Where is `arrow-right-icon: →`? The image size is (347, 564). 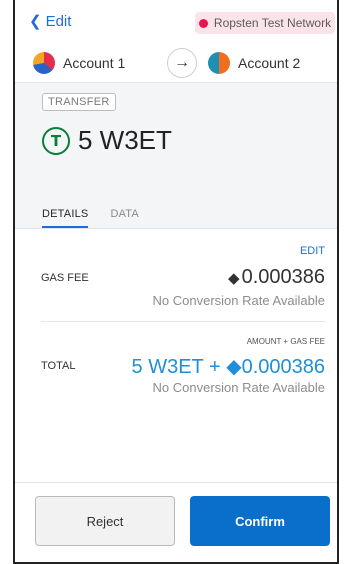 arrow-right-icon: → is located at coordinates (182, 63).